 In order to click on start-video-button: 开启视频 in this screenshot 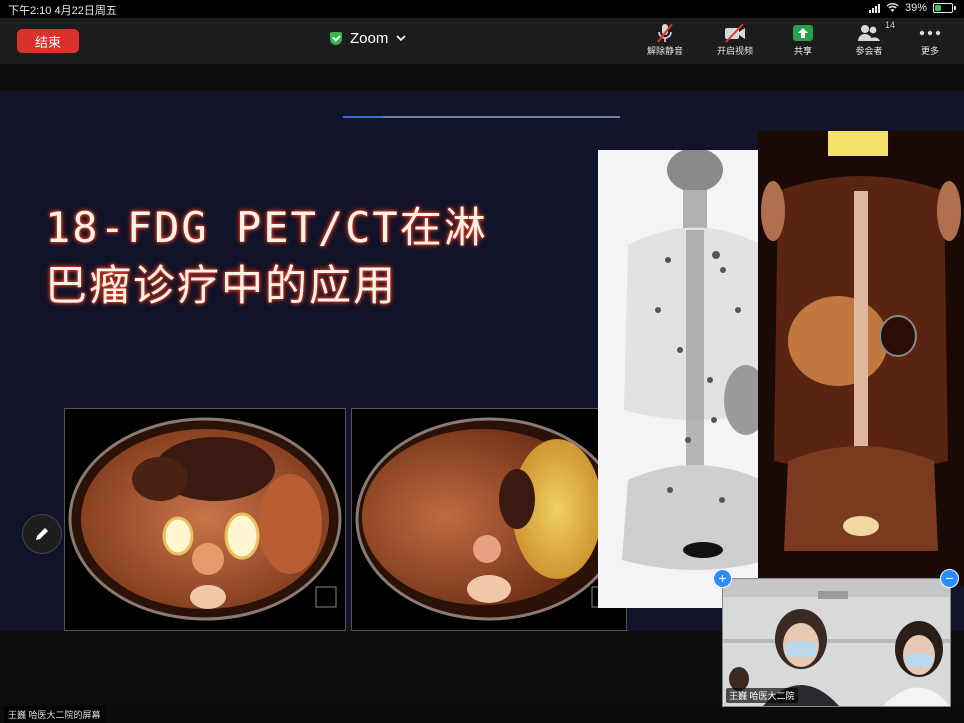, I will do `click(735, 39)`.